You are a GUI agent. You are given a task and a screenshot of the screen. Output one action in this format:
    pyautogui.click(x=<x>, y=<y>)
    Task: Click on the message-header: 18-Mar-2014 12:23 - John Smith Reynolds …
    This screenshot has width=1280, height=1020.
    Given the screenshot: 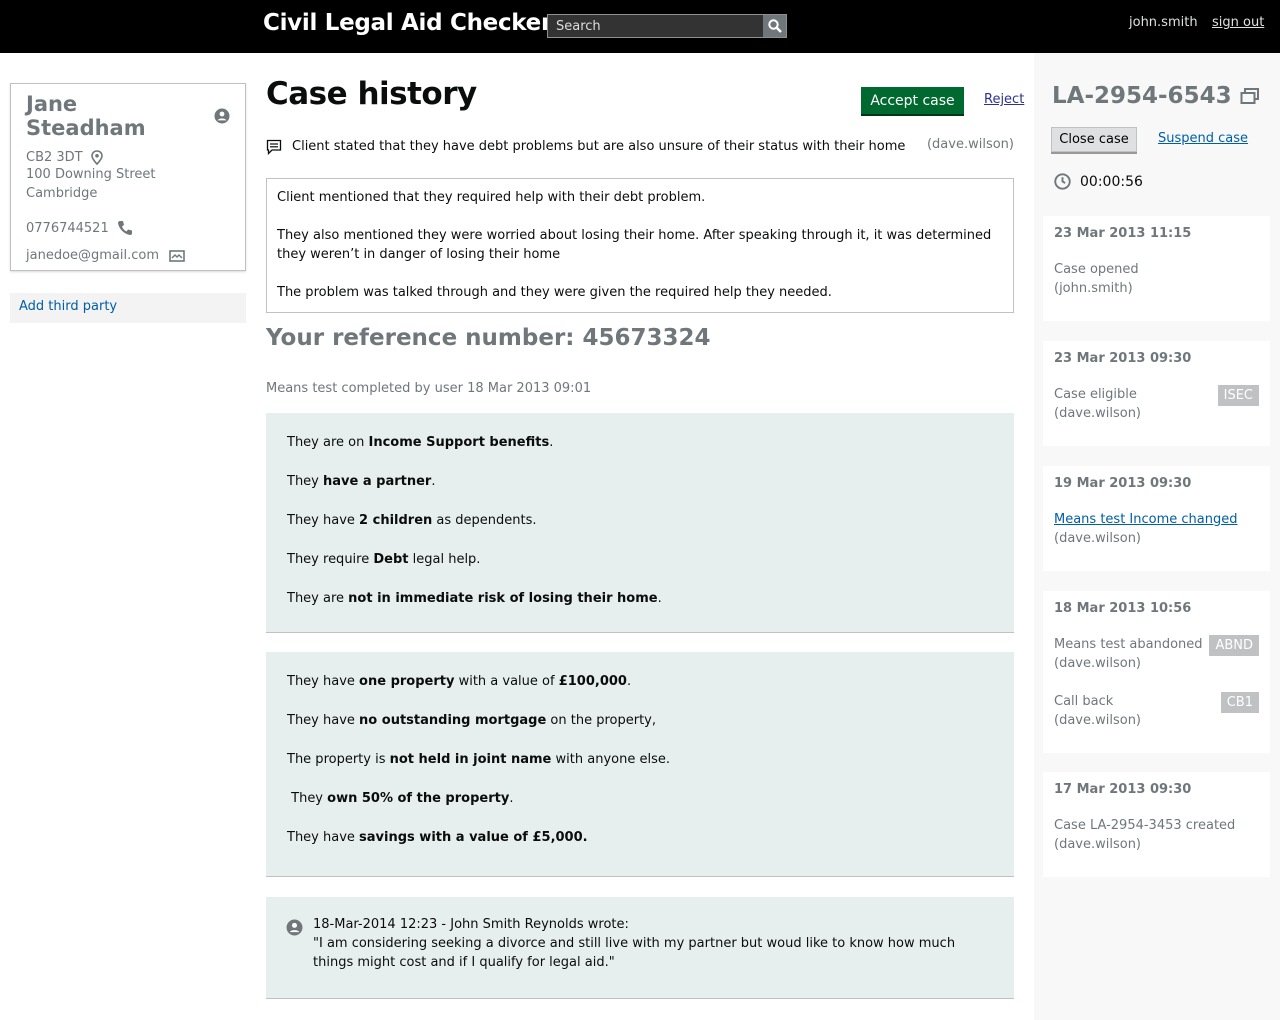 What is the action you would take?
    pyautogui.click(x=471, y=924)
    